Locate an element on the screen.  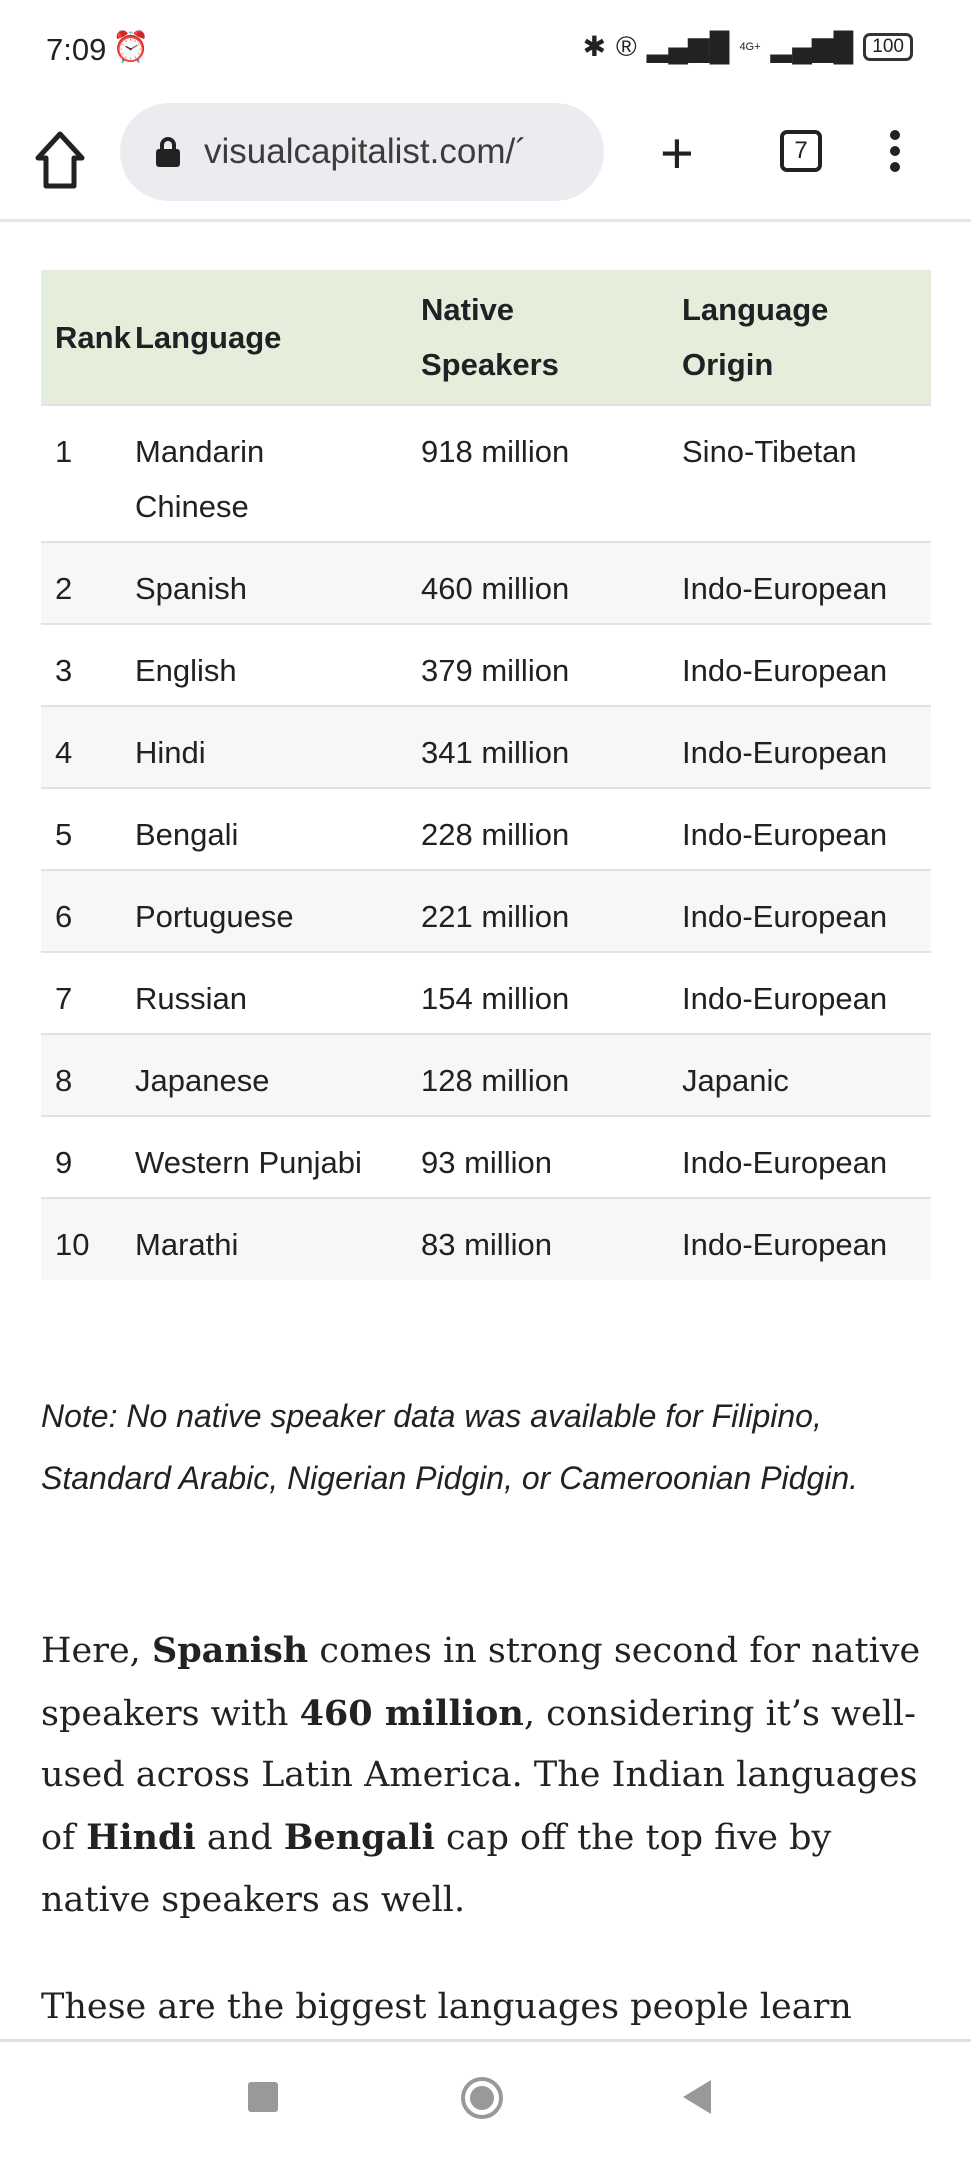
rank-cell: 1 is located at coordinates (88, 473).